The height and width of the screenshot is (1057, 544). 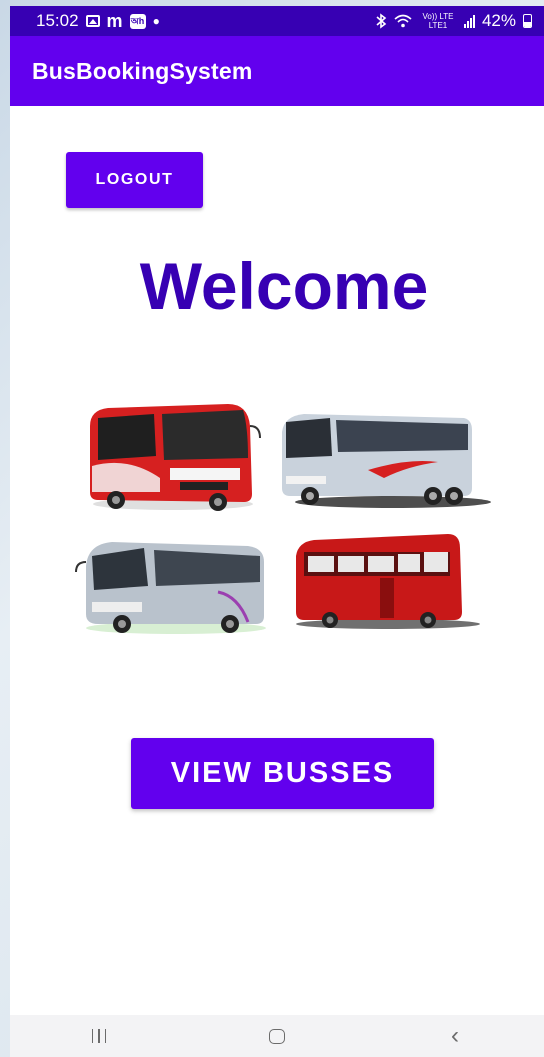 I want to click on battery-fill, so click(x=527, y=24).